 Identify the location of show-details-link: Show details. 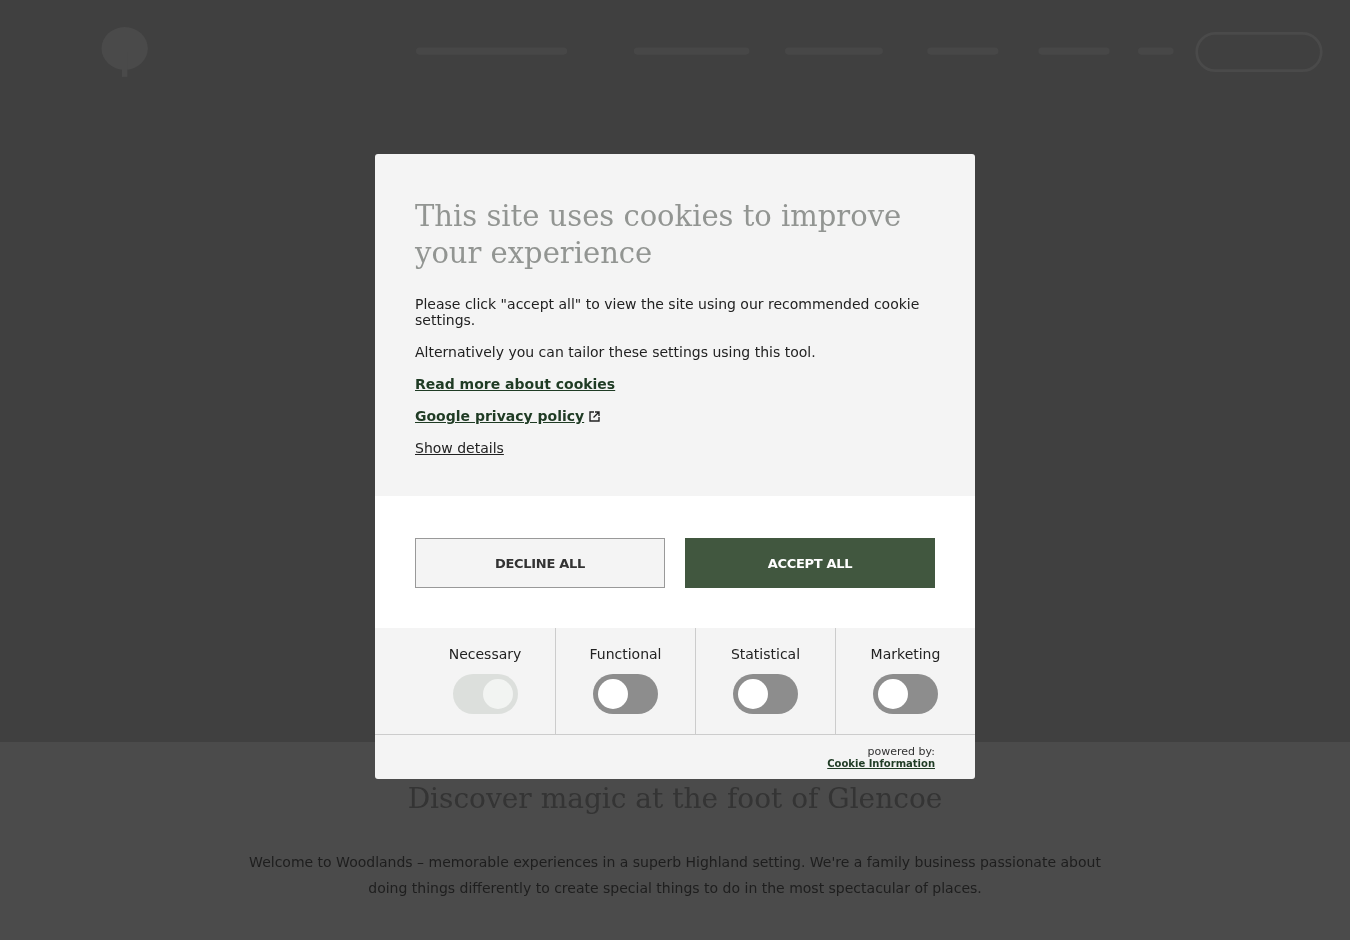
(459, 448).